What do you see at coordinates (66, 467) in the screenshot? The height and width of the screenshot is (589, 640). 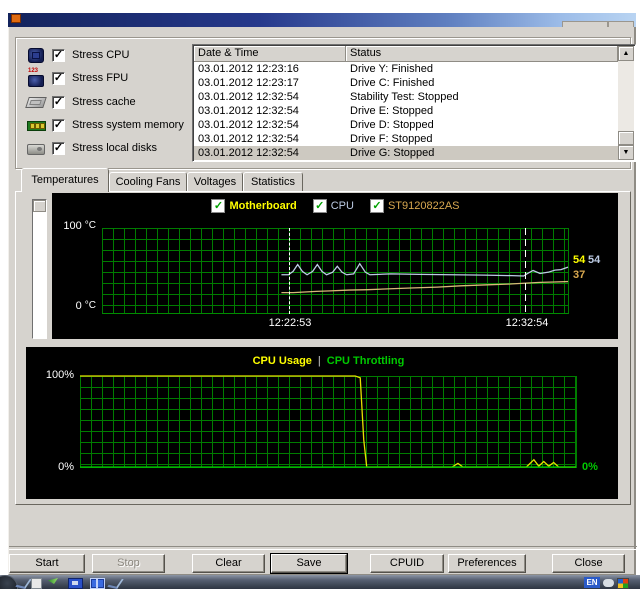 I see `y-axis-min-label: 0%` at bounding box center [66, 467].